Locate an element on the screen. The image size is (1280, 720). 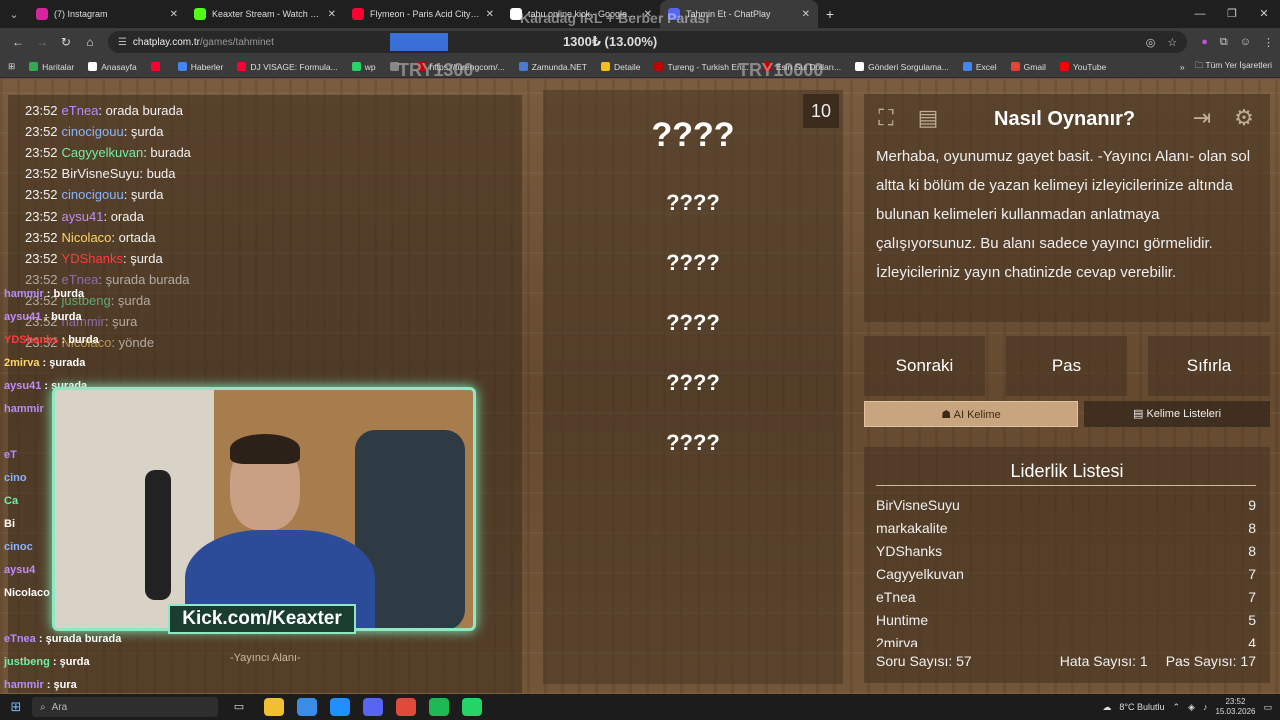
overlay-chat-username: hammir is located at coordinates (24, 409).